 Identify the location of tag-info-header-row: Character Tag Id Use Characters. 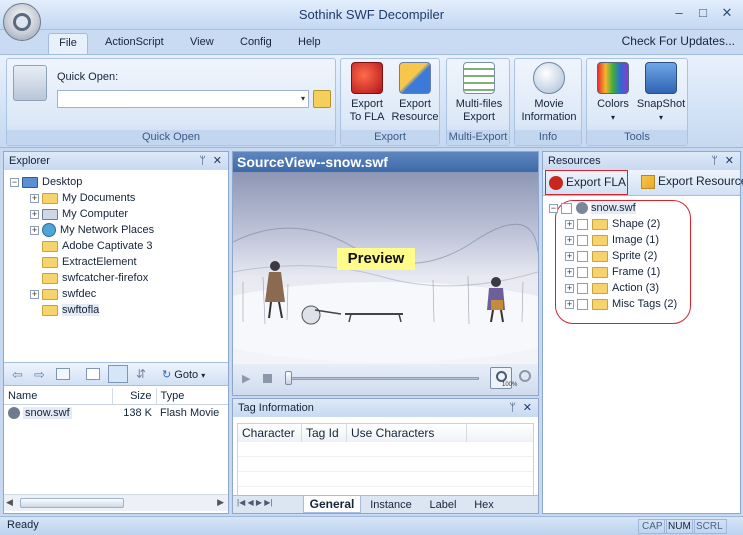
(385, 432).